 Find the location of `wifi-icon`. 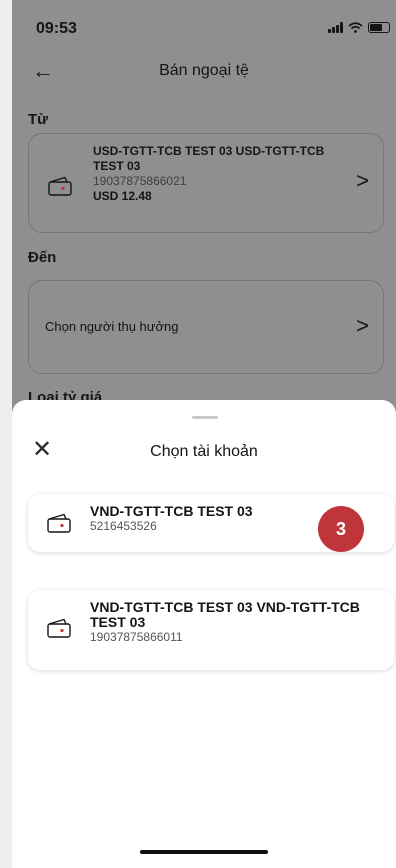

wifi-icon is located at coordinates (355, 27).